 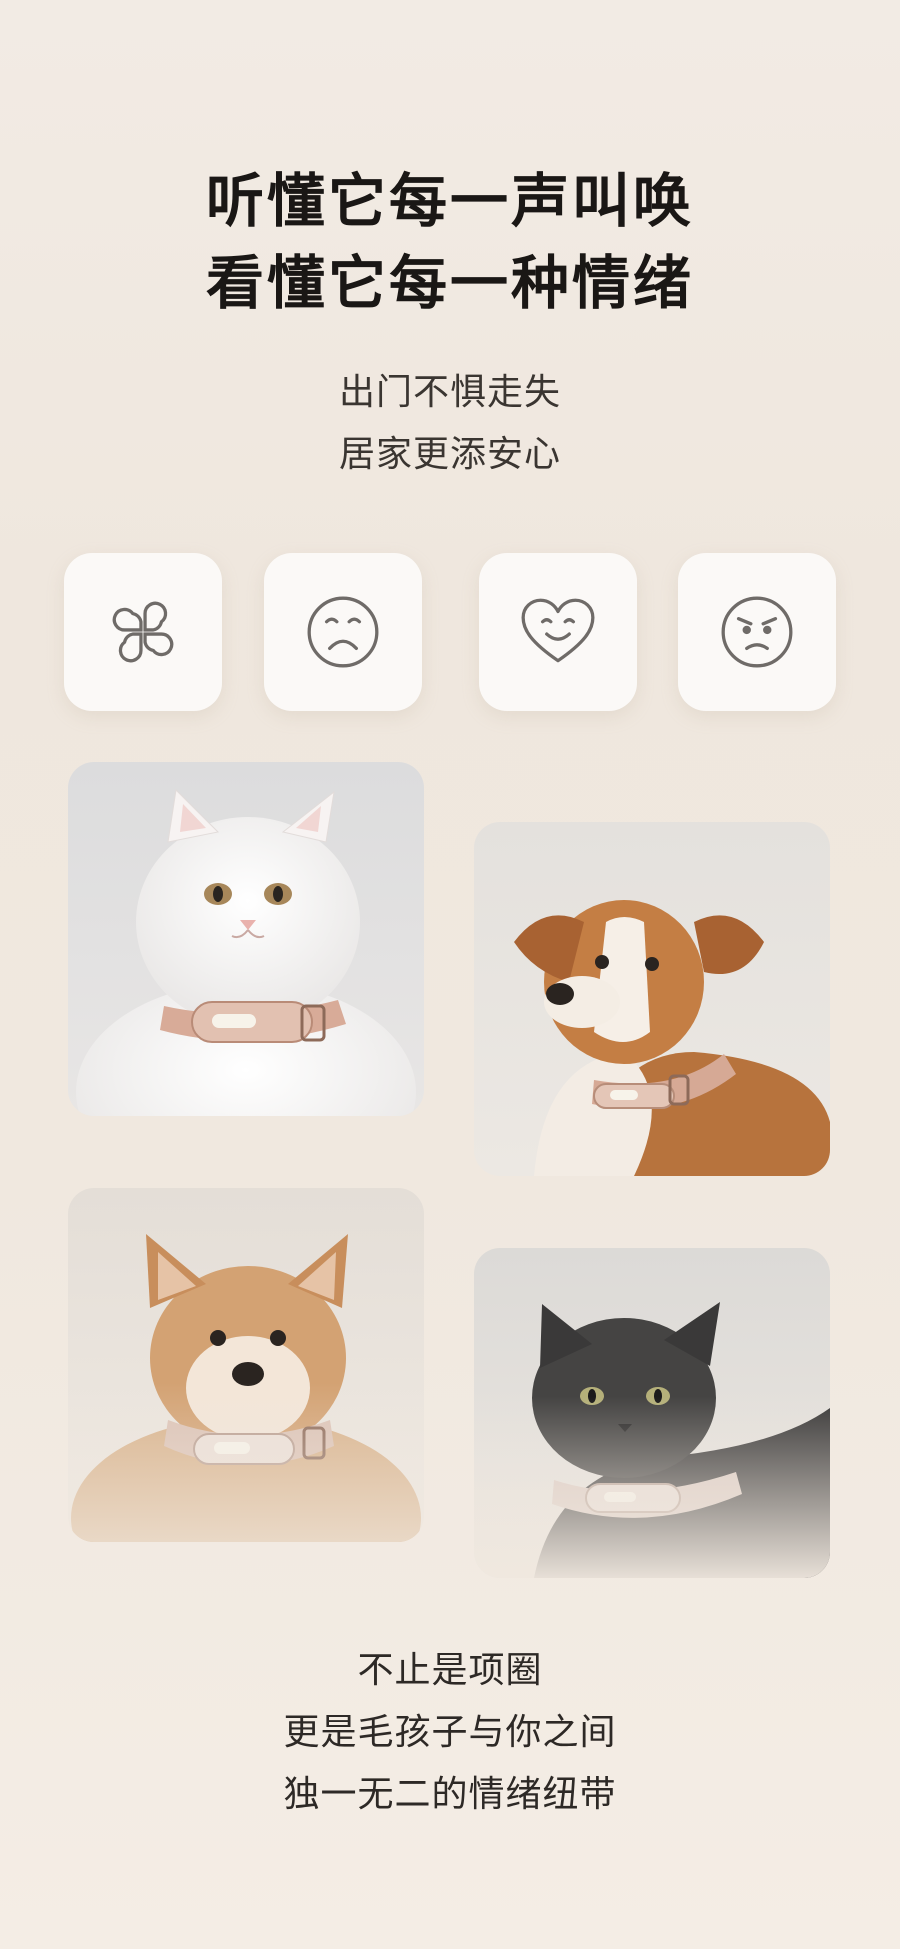 I want to click on clover-icon, so click(x=143, y=632).